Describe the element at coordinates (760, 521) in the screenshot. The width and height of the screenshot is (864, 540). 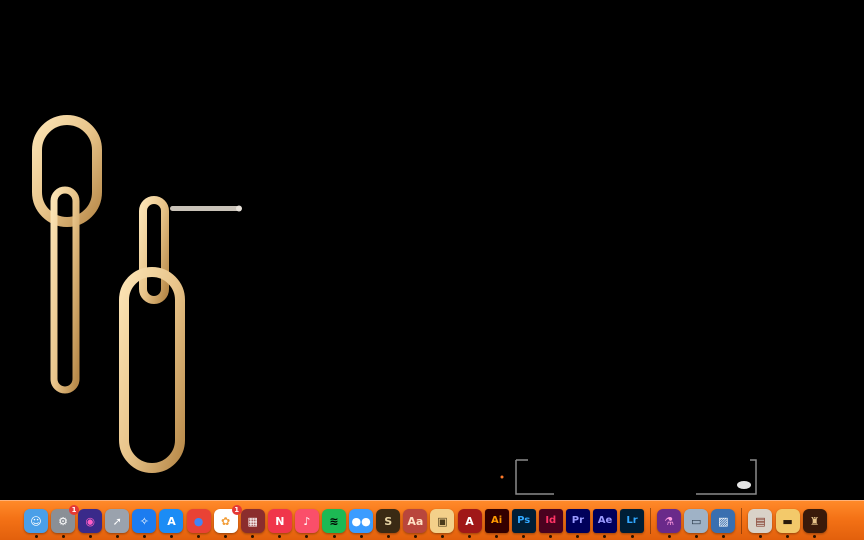
I see `folder-stack-icon: ▤` at that location.